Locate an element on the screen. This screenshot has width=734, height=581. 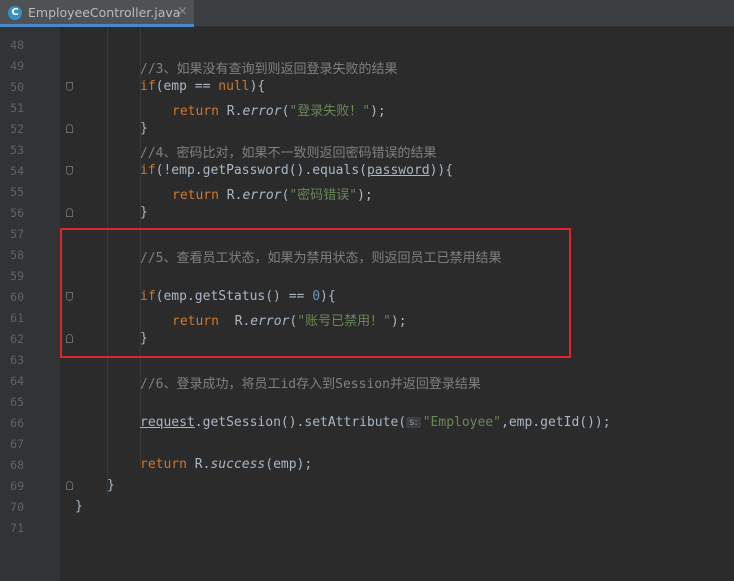
tab-label: EmployeeController.java is located at coordinates (104, 12).